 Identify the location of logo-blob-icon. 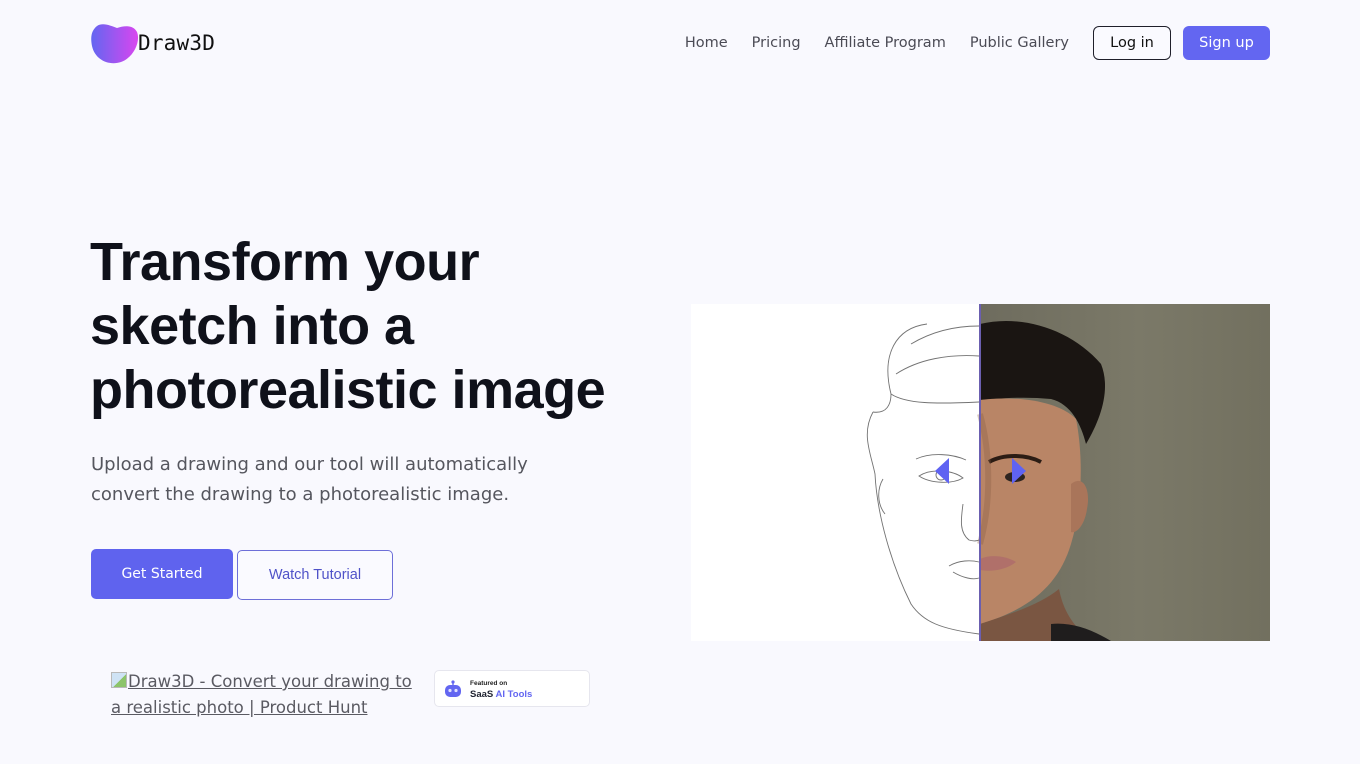
(115, 44).